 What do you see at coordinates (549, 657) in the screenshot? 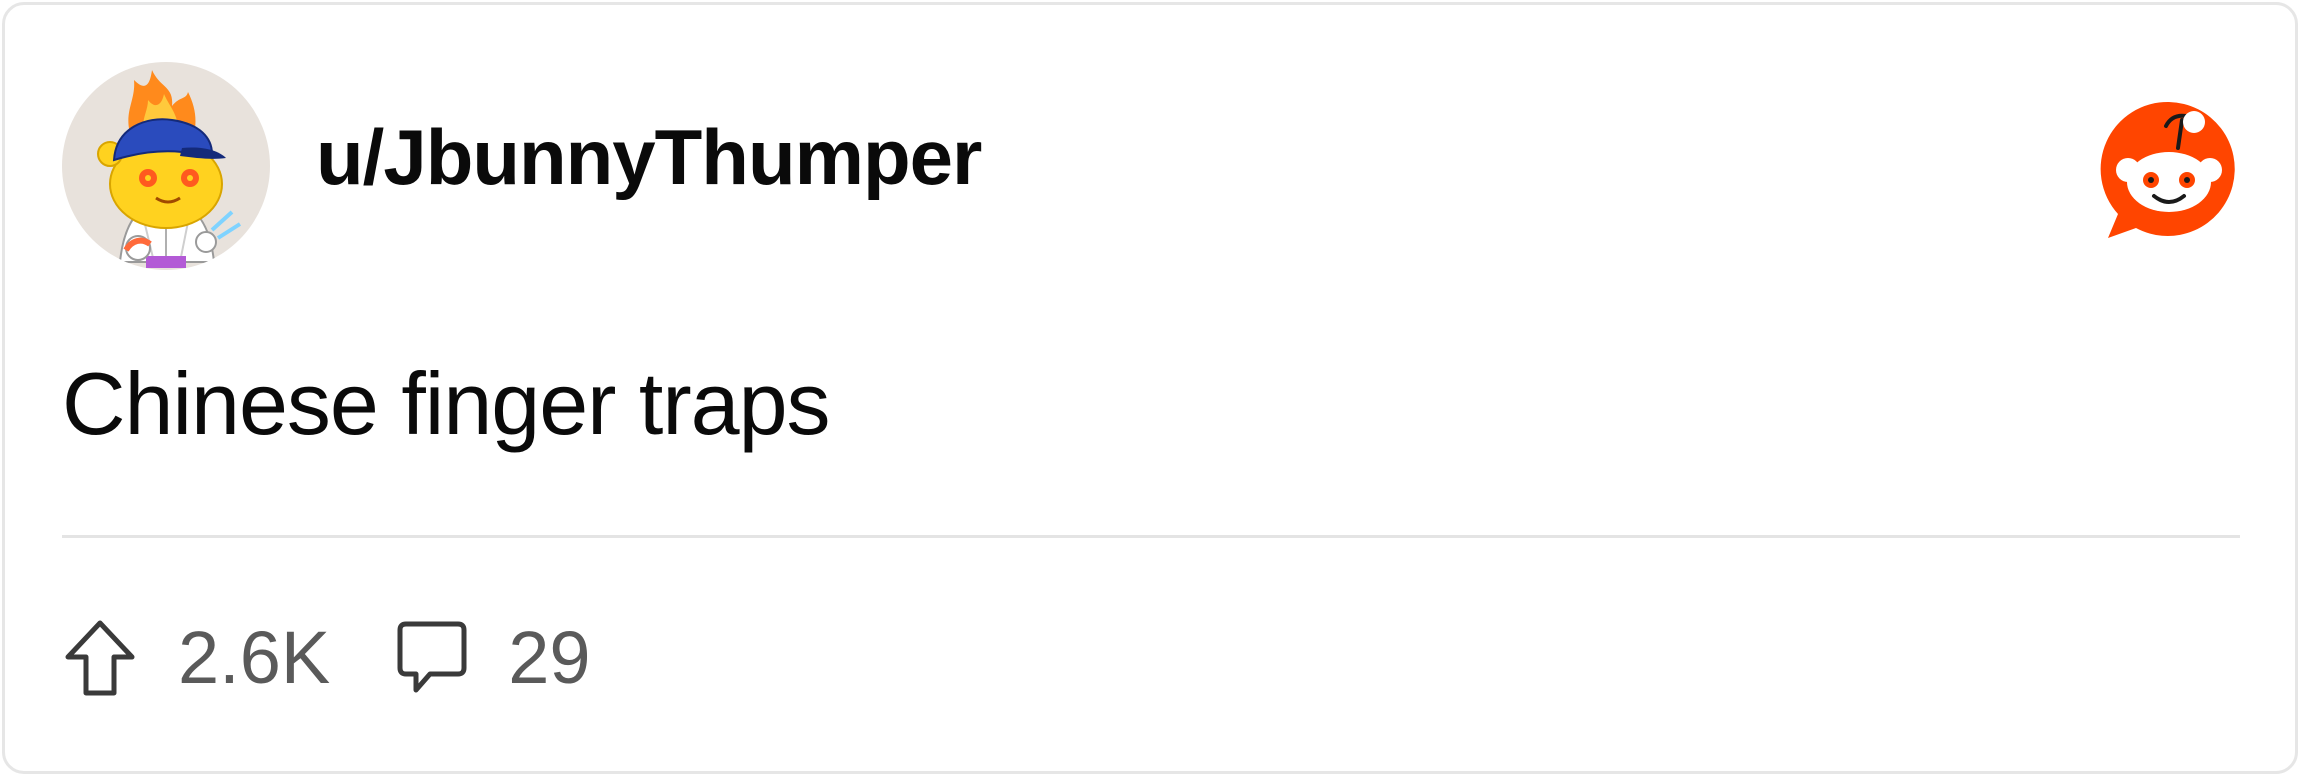
I see `comment-count: 29` at bounding box center [549, 657].